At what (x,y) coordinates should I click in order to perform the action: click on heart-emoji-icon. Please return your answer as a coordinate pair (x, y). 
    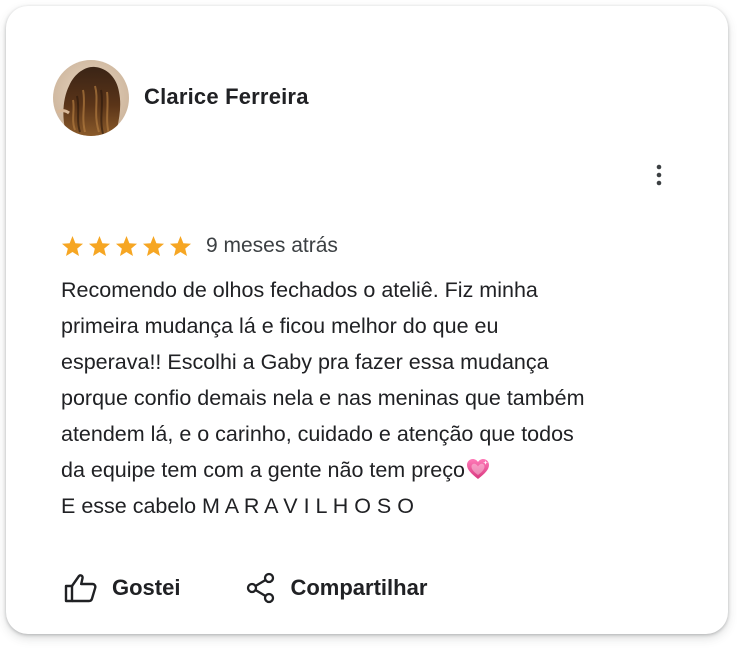
    Looking at the image, I should click on (477, 469).